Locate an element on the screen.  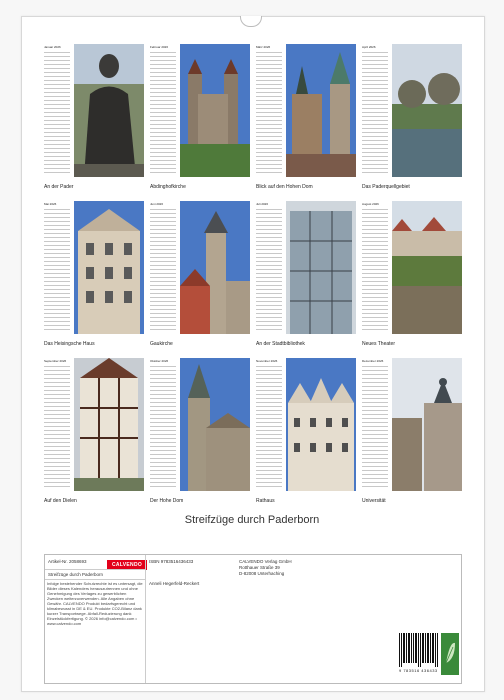
month-tile: Juli 2026 An der Stadtbibliothek is located at coordinates (306, 276).